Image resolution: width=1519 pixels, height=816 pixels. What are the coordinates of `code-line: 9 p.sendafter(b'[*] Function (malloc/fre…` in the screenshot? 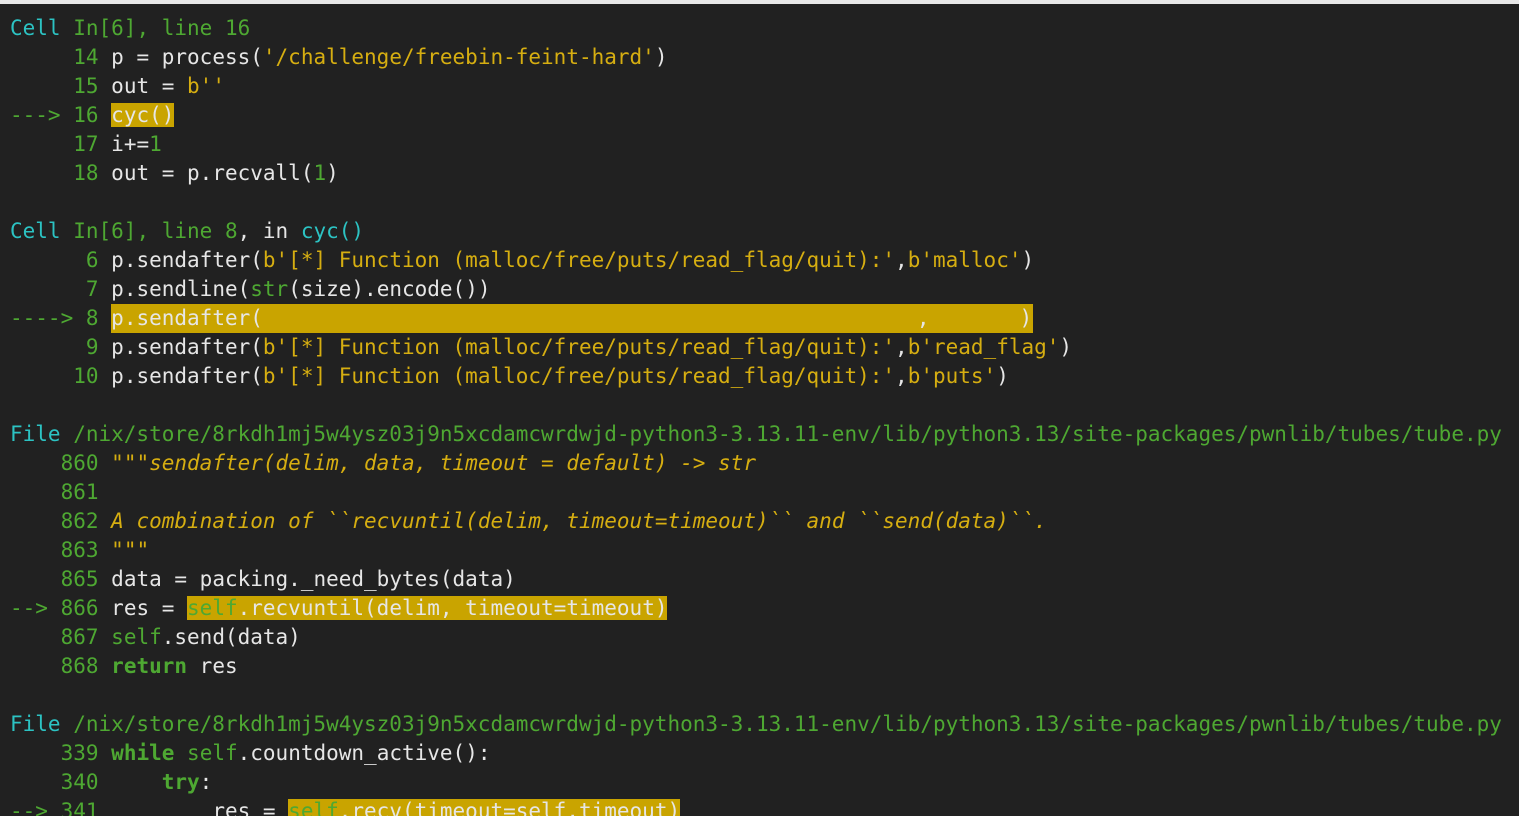 It's located at (579, 347).